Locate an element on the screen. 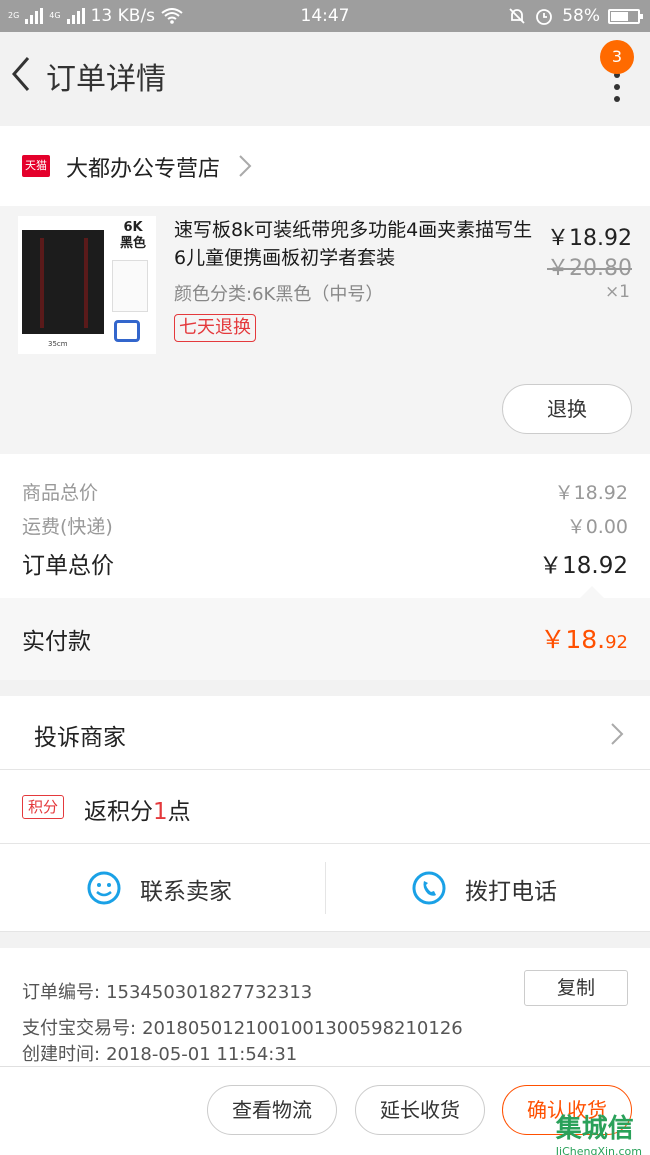  order-number-row: 订单编号: 153450301827732313 is located at coordinates (167, 991).